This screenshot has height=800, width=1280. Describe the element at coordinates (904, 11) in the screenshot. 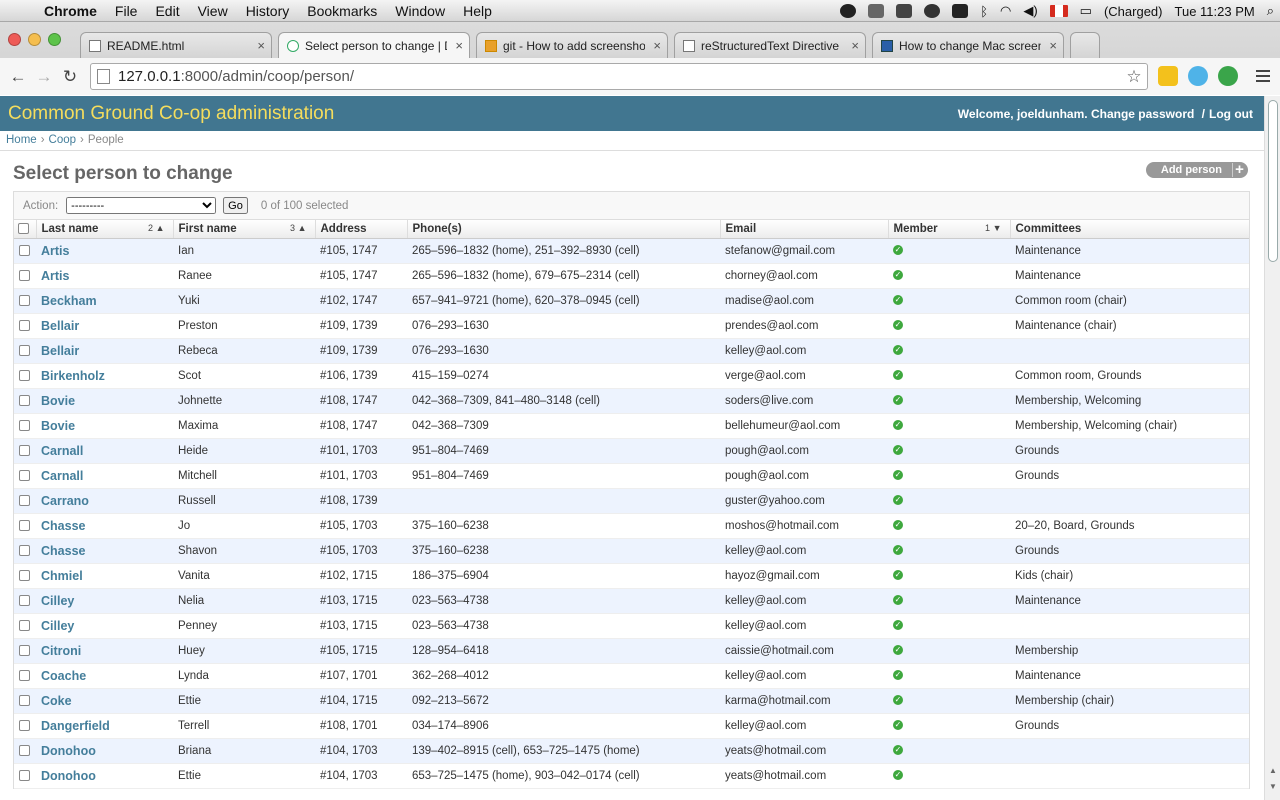

I see `sync-icon` at that location.